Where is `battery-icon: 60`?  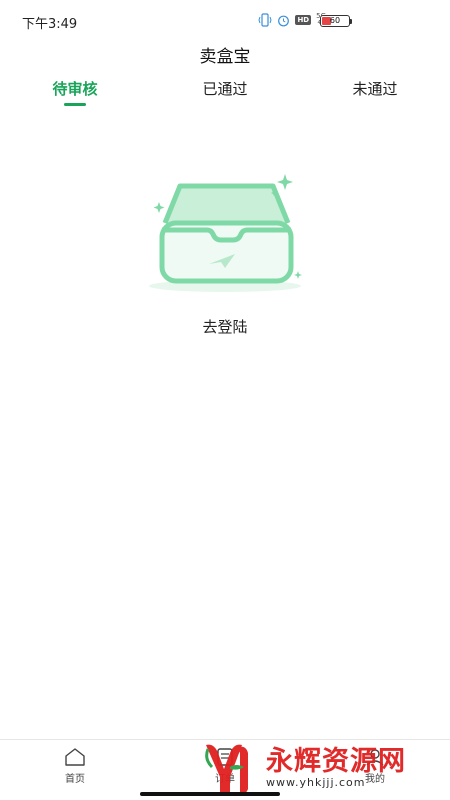 battery-icon: 60 is located at coordinates (336, 21).